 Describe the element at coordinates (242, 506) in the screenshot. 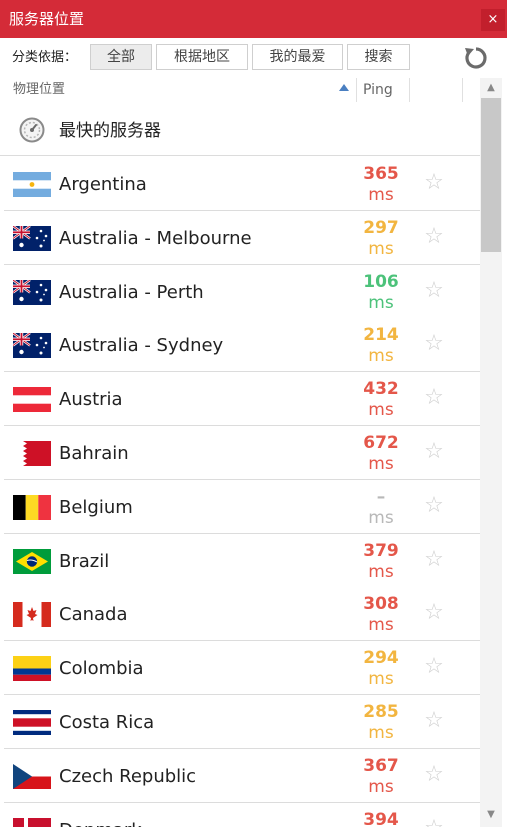

I see `server-row: Belgium – ms ☆` at that location.